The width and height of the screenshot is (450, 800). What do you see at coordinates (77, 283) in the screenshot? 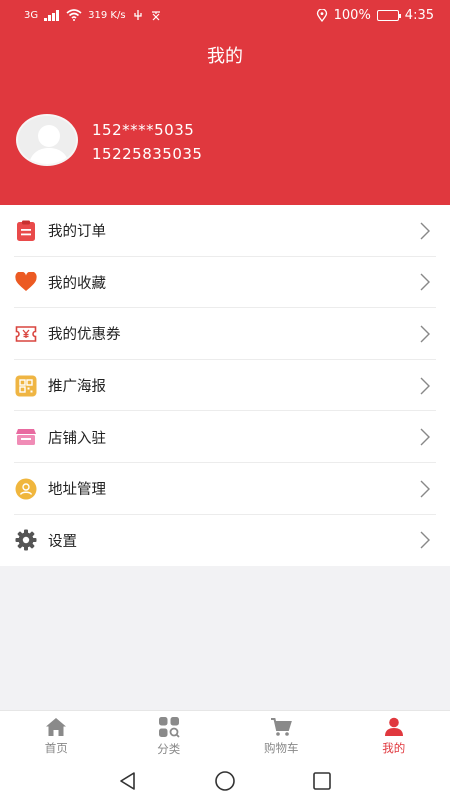
I see `menu-label: 我的收藏` at bounding box center [77, 283].